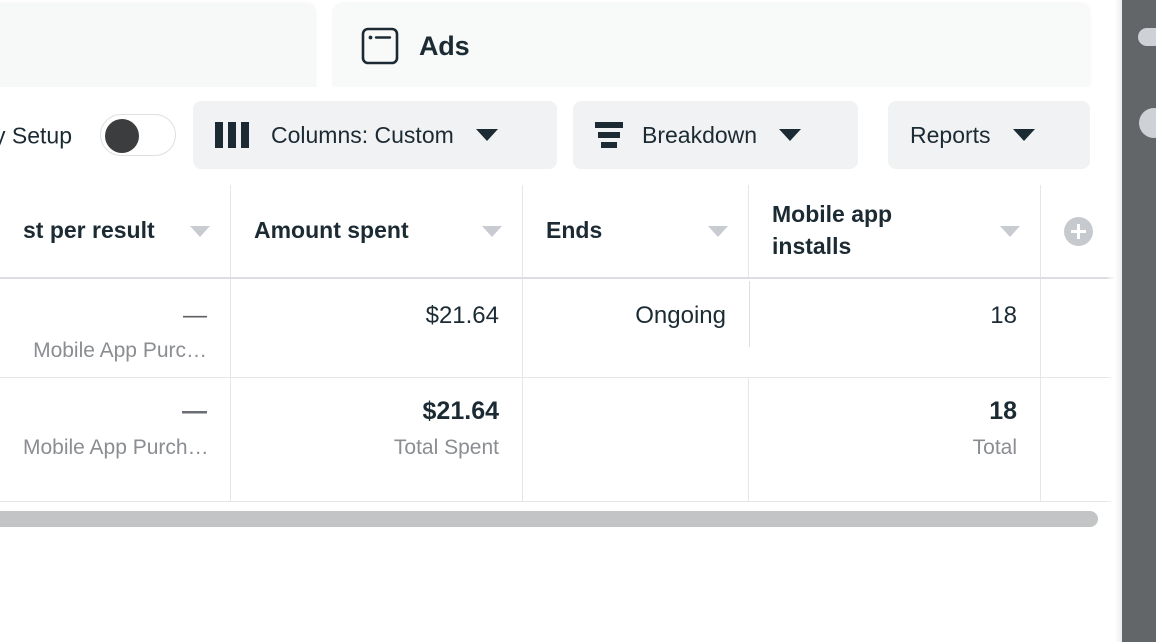 The width and height of the screenshot is (1156, 642). What do you see at coordinates (380, 46) in the screenshot?
I see `ads-window-icon` at bounding box center [380, 46].